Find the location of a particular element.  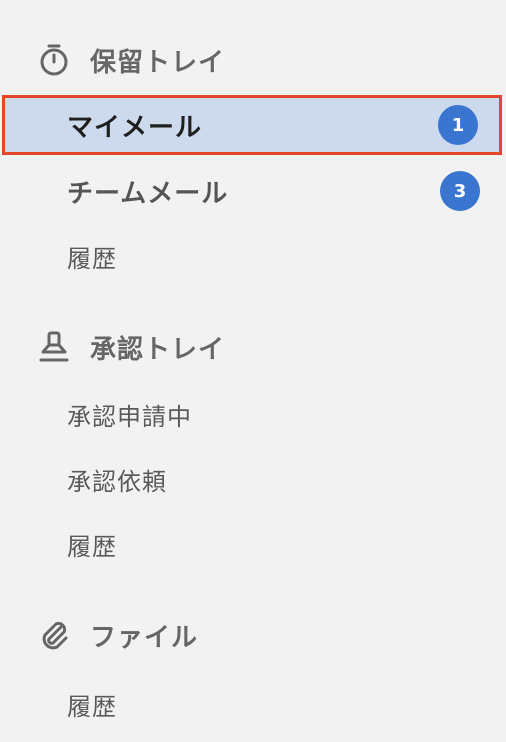

sidebar-item-file-history: 履歴 is located at coordinates (253, 704).